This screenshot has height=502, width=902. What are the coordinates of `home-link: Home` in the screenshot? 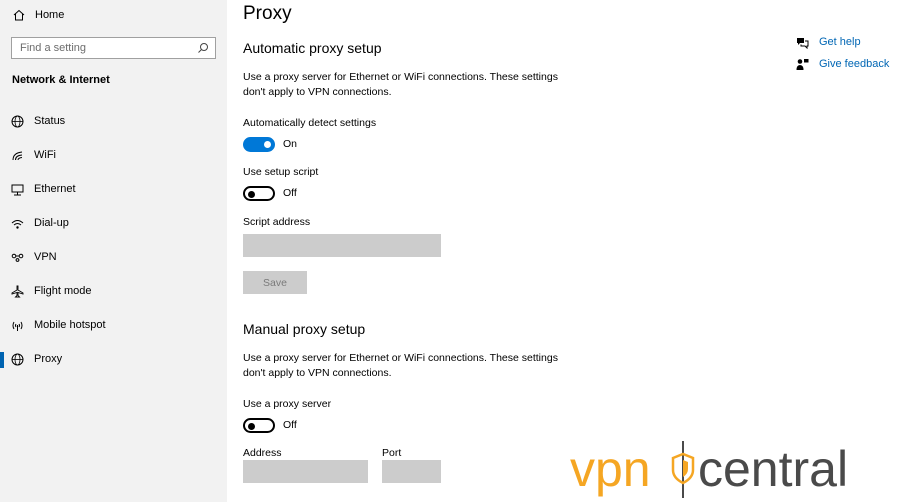 It's located at (38, 15).